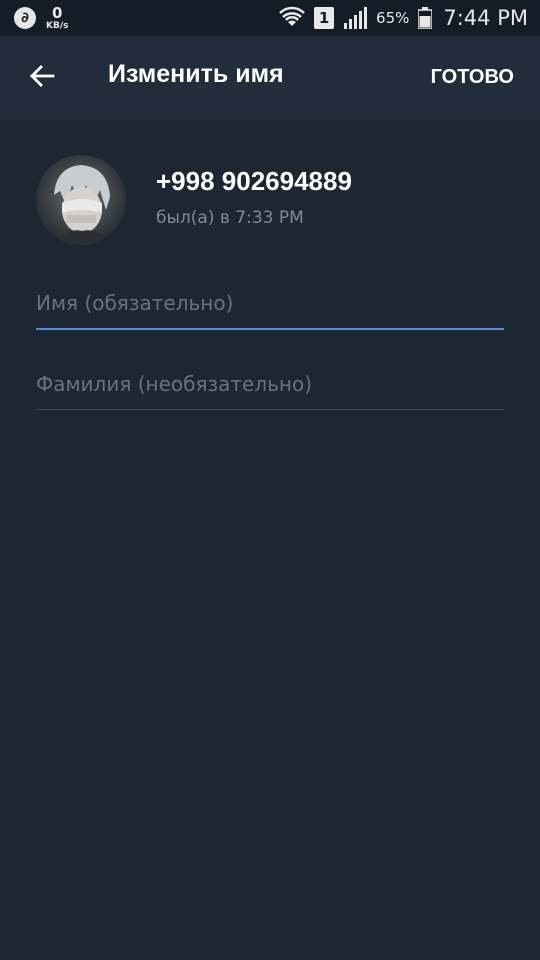 This screenshot has width=540, height=960. Describe the element at coordinates (57, 25) in the screenshot. I see `network-speed-unit: KB/s` at that location.